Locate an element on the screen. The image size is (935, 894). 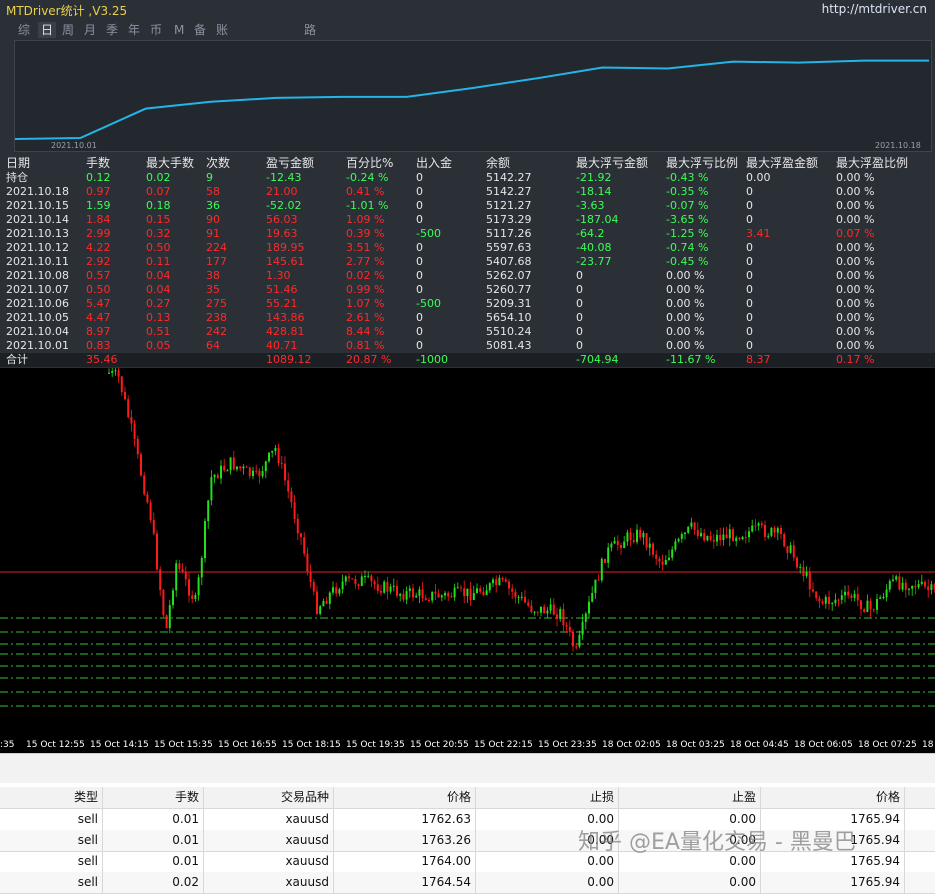
stats-cell: 1089.12 is located at coordinates (289, 359).